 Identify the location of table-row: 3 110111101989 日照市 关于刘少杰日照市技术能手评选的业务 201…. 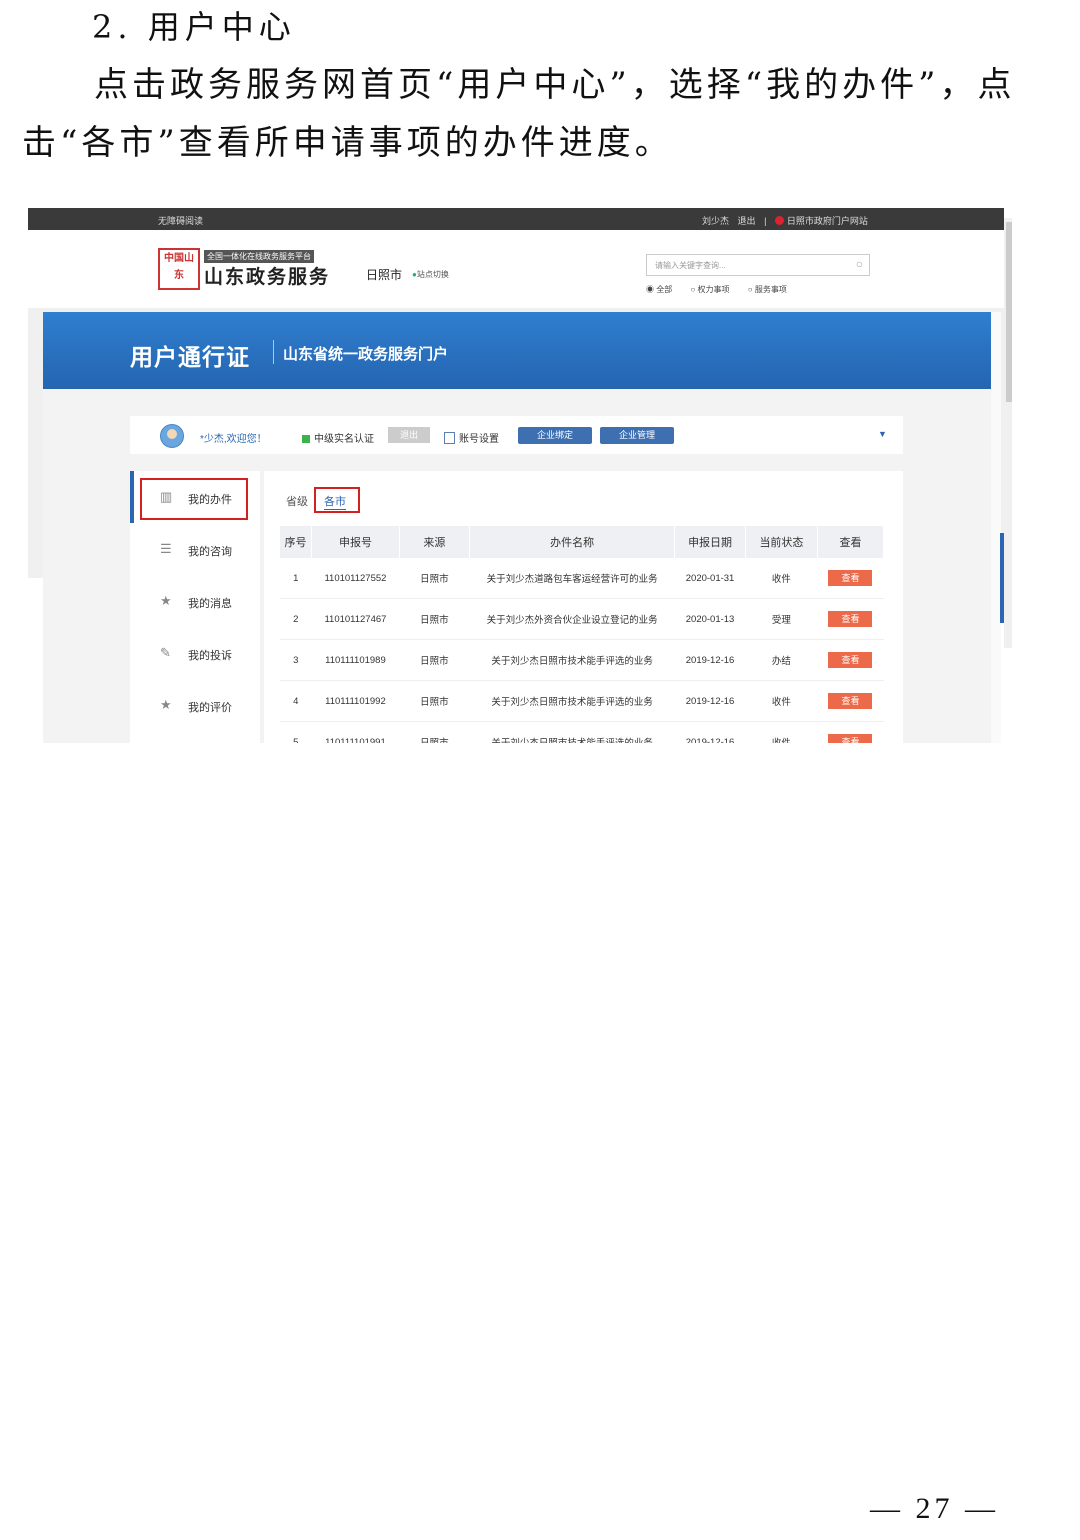
(582, 660).